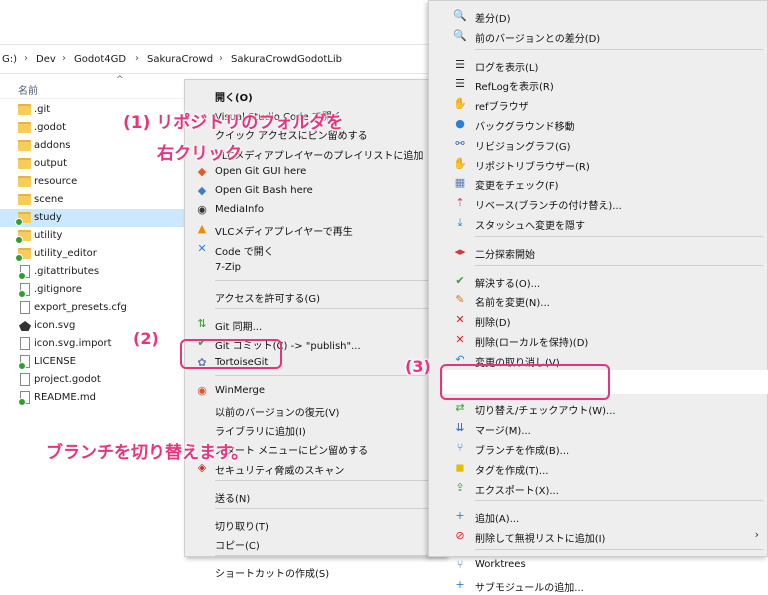 The width and height of the screenshot is (768, 595). What do you see at coordinates (598, 124) in the screenshot?
I see `menu-item: ● バックグラウンド移動` at bounding box center [598, 124].